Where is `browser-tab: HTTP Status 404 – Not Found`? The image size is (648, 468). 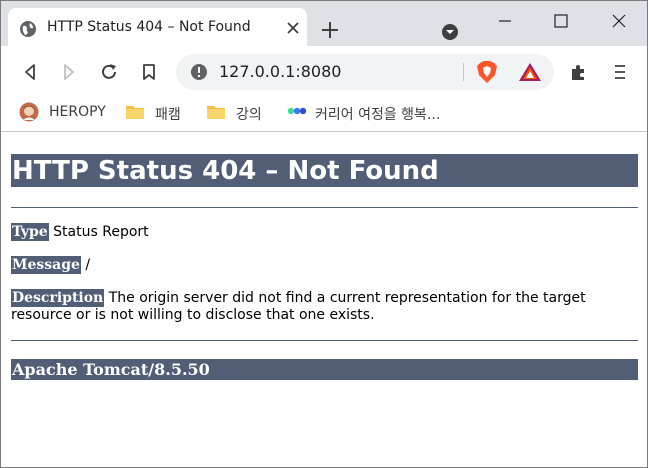
browser-tab: HTTP Status 404 – Not Found is located at coordinates (157, 27).